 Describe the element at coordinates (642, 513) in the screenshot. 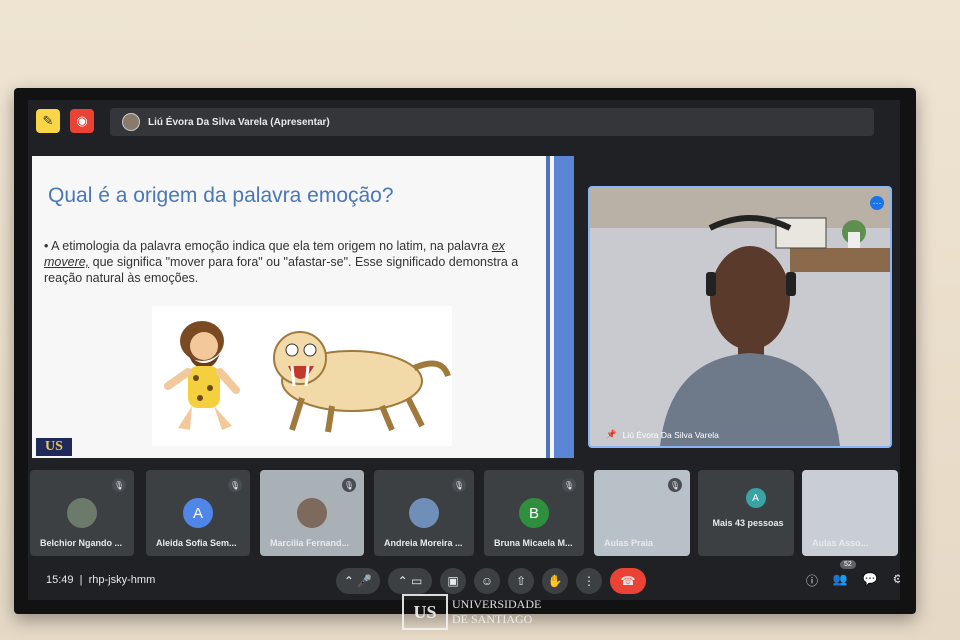

I see `participant-tile: 🎙 Aulas Praia` at that location.